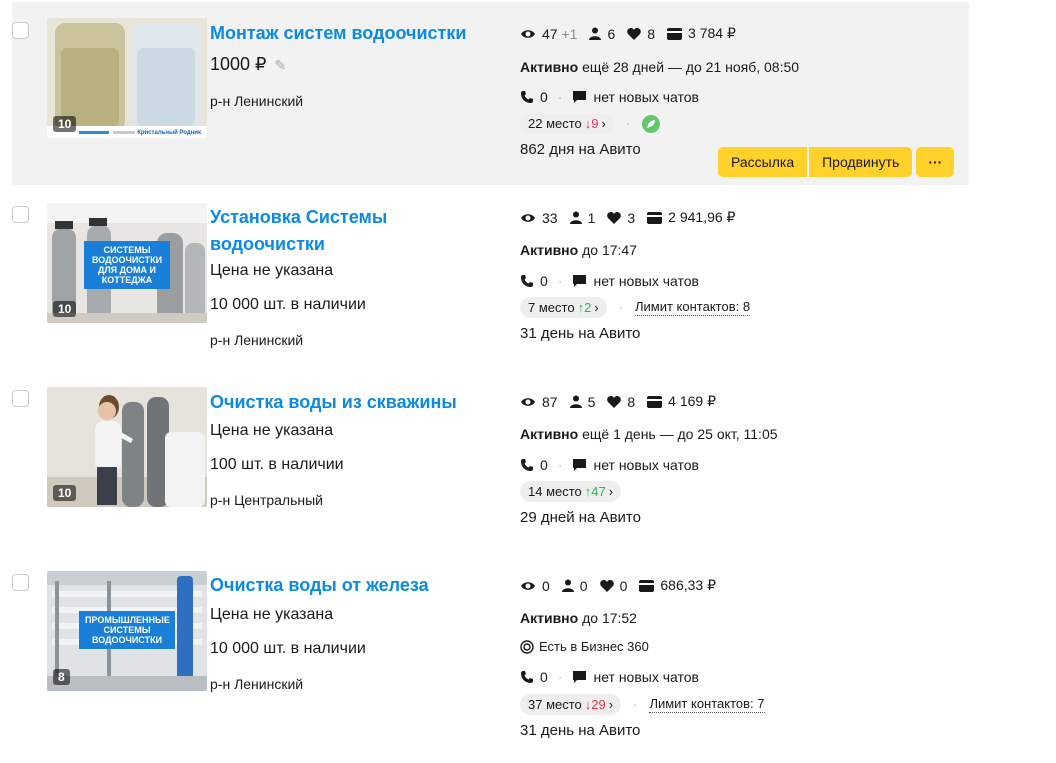 The width and height of the screenshot is (1056, 763). I want to click on contacts-stat: 0, so click(574, 586).